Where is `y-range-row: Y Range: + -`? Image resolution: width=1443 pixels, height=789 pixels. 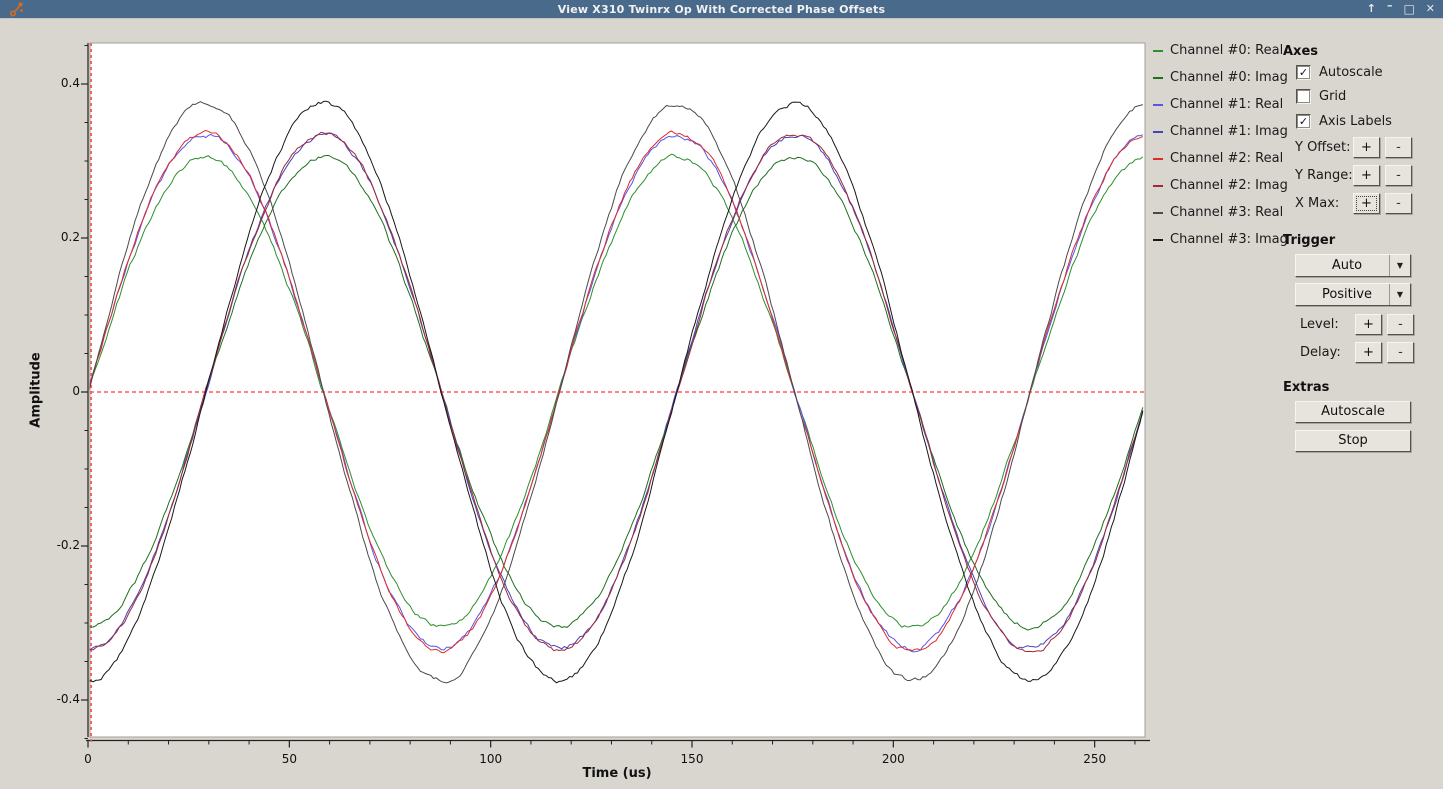
y-range-row: Y Range: + - is located at coordinates (1367, 175).